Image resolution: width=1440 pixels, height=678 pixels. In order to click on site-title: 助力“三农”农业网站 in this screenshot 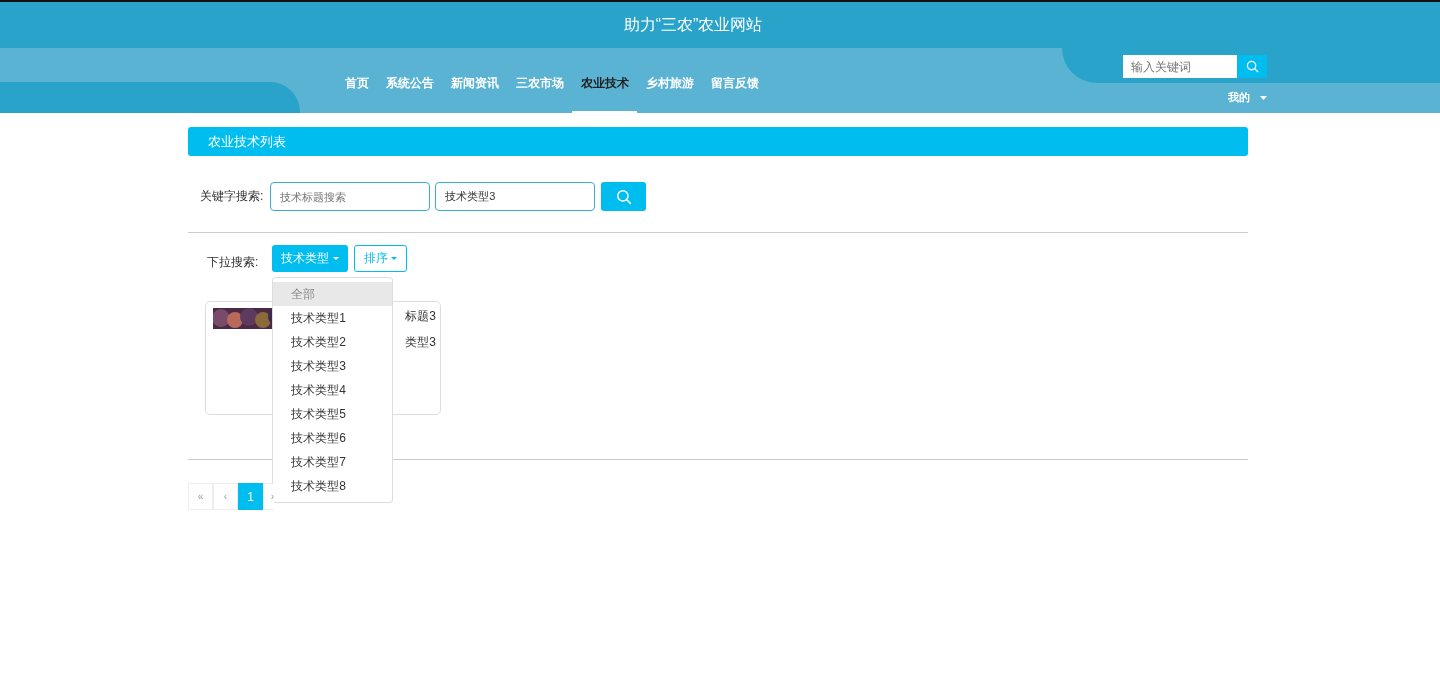, I will do `click(693, 24)`.